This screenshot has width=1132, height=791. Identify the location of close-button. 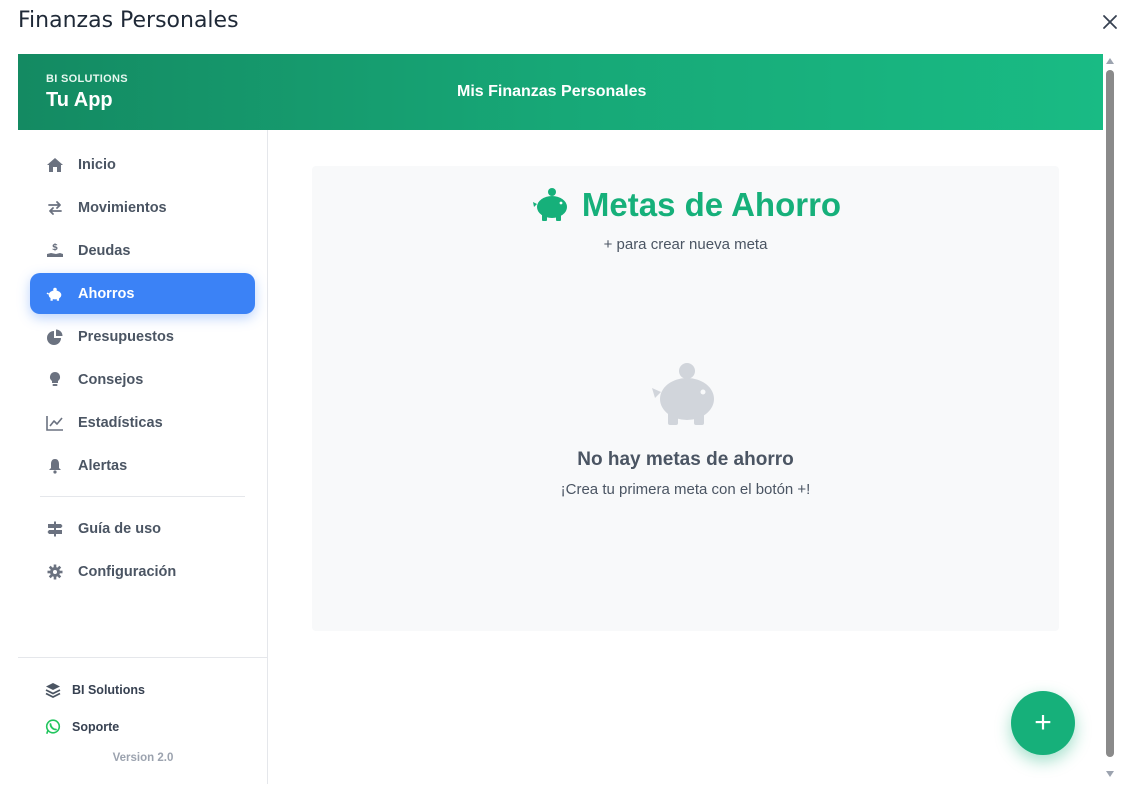
(1110, 22).